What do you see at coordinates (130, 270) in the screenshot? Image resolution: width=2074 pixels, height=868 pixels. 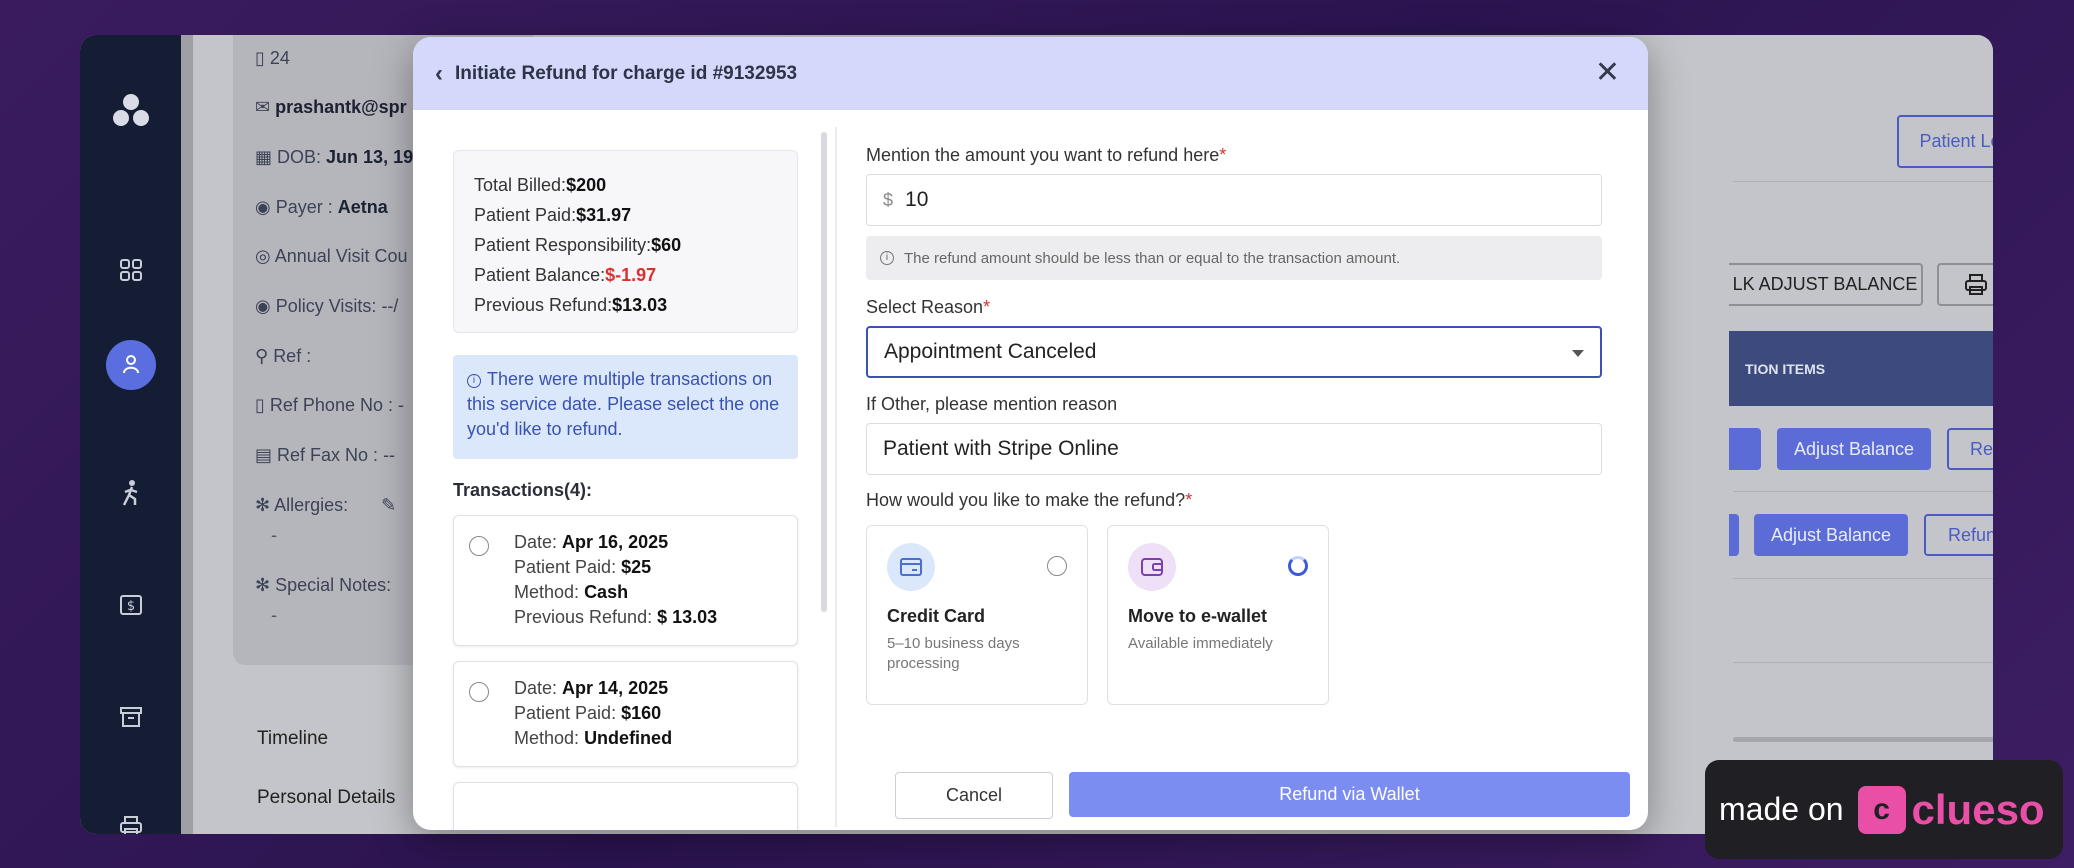 I see `dashboard-icon` at bounding box center [130, 270].